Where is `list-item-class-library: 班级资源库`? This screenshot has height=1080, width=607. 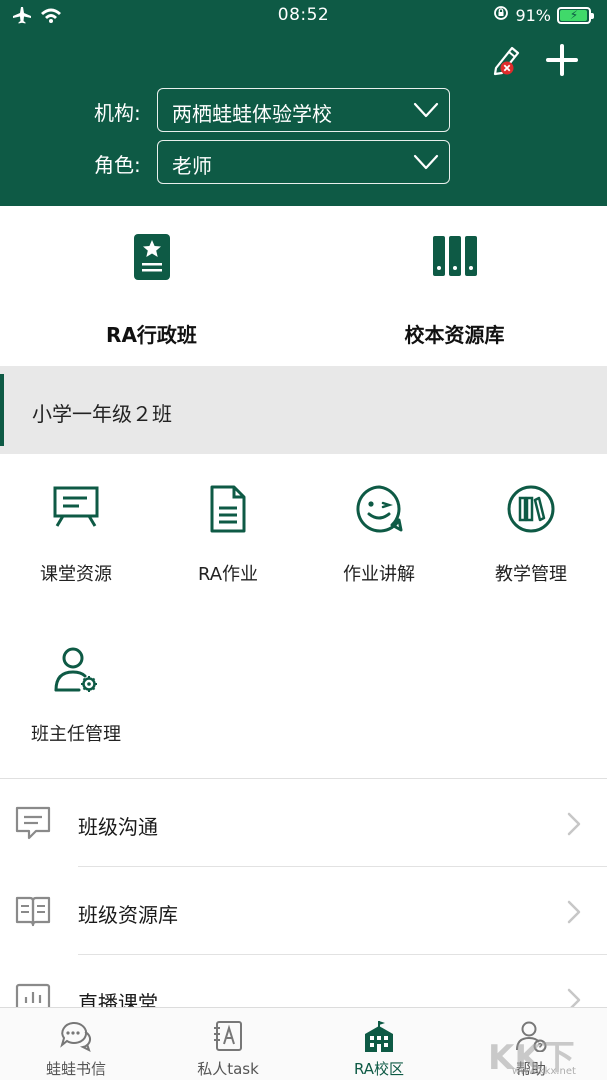 list-item-class-library: 班级资源库 is located at coordinates (303, 911).